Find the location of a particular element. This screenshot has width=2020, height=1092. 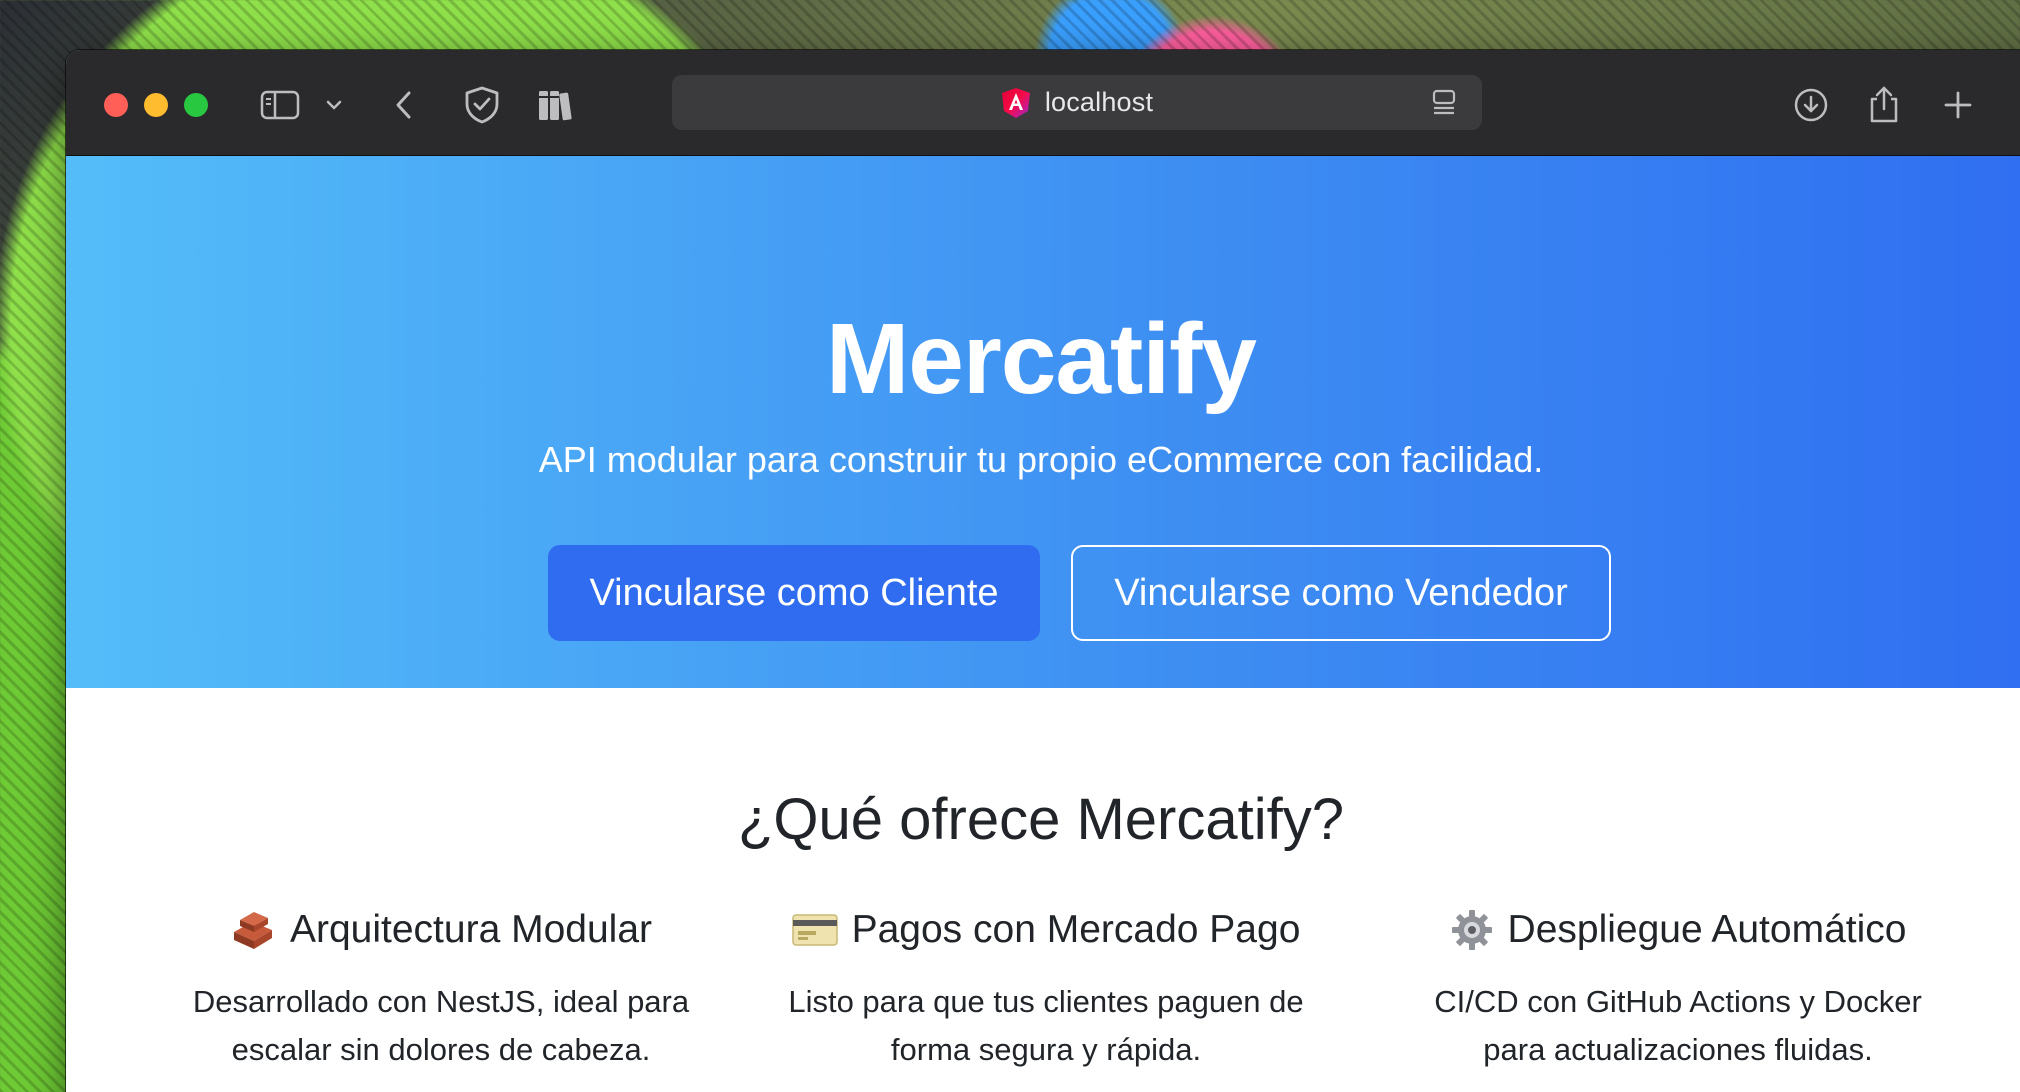

chevron-down-icon is located at coordinates (334, 105).